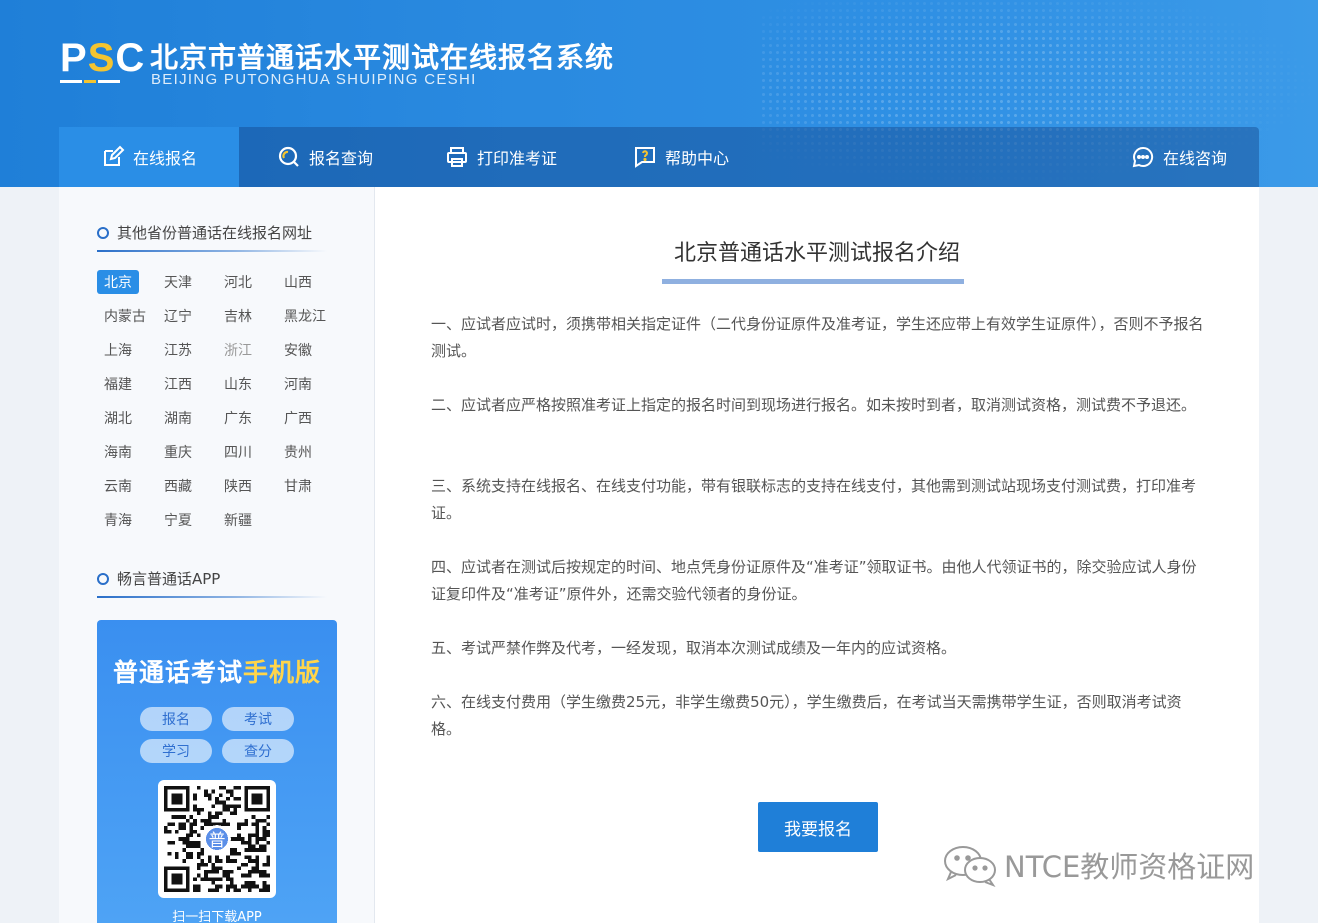  What do you see at coordinates (307, 486) in the screenshot?
I see `province-link: 甘肃` at bounding box center [307, 486].